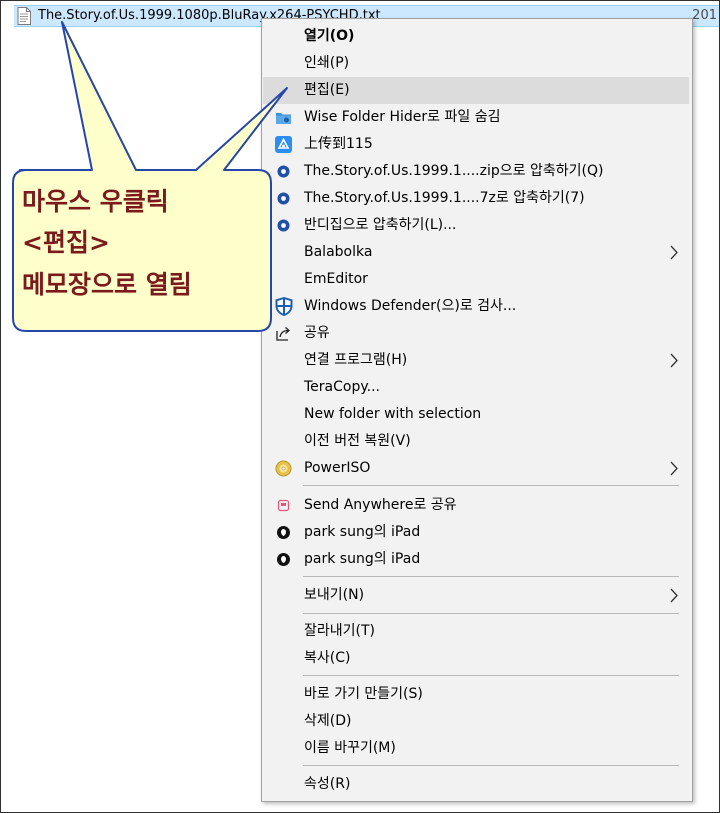 This screenshot has height=813, width=720. I want to click on callout-line: 메모장으로 열림, so click(107, 284).